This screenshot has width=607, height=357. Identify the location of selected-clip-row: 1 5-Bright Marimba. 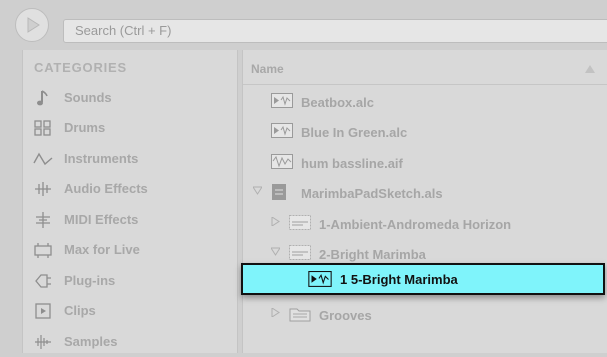
(423, 279).